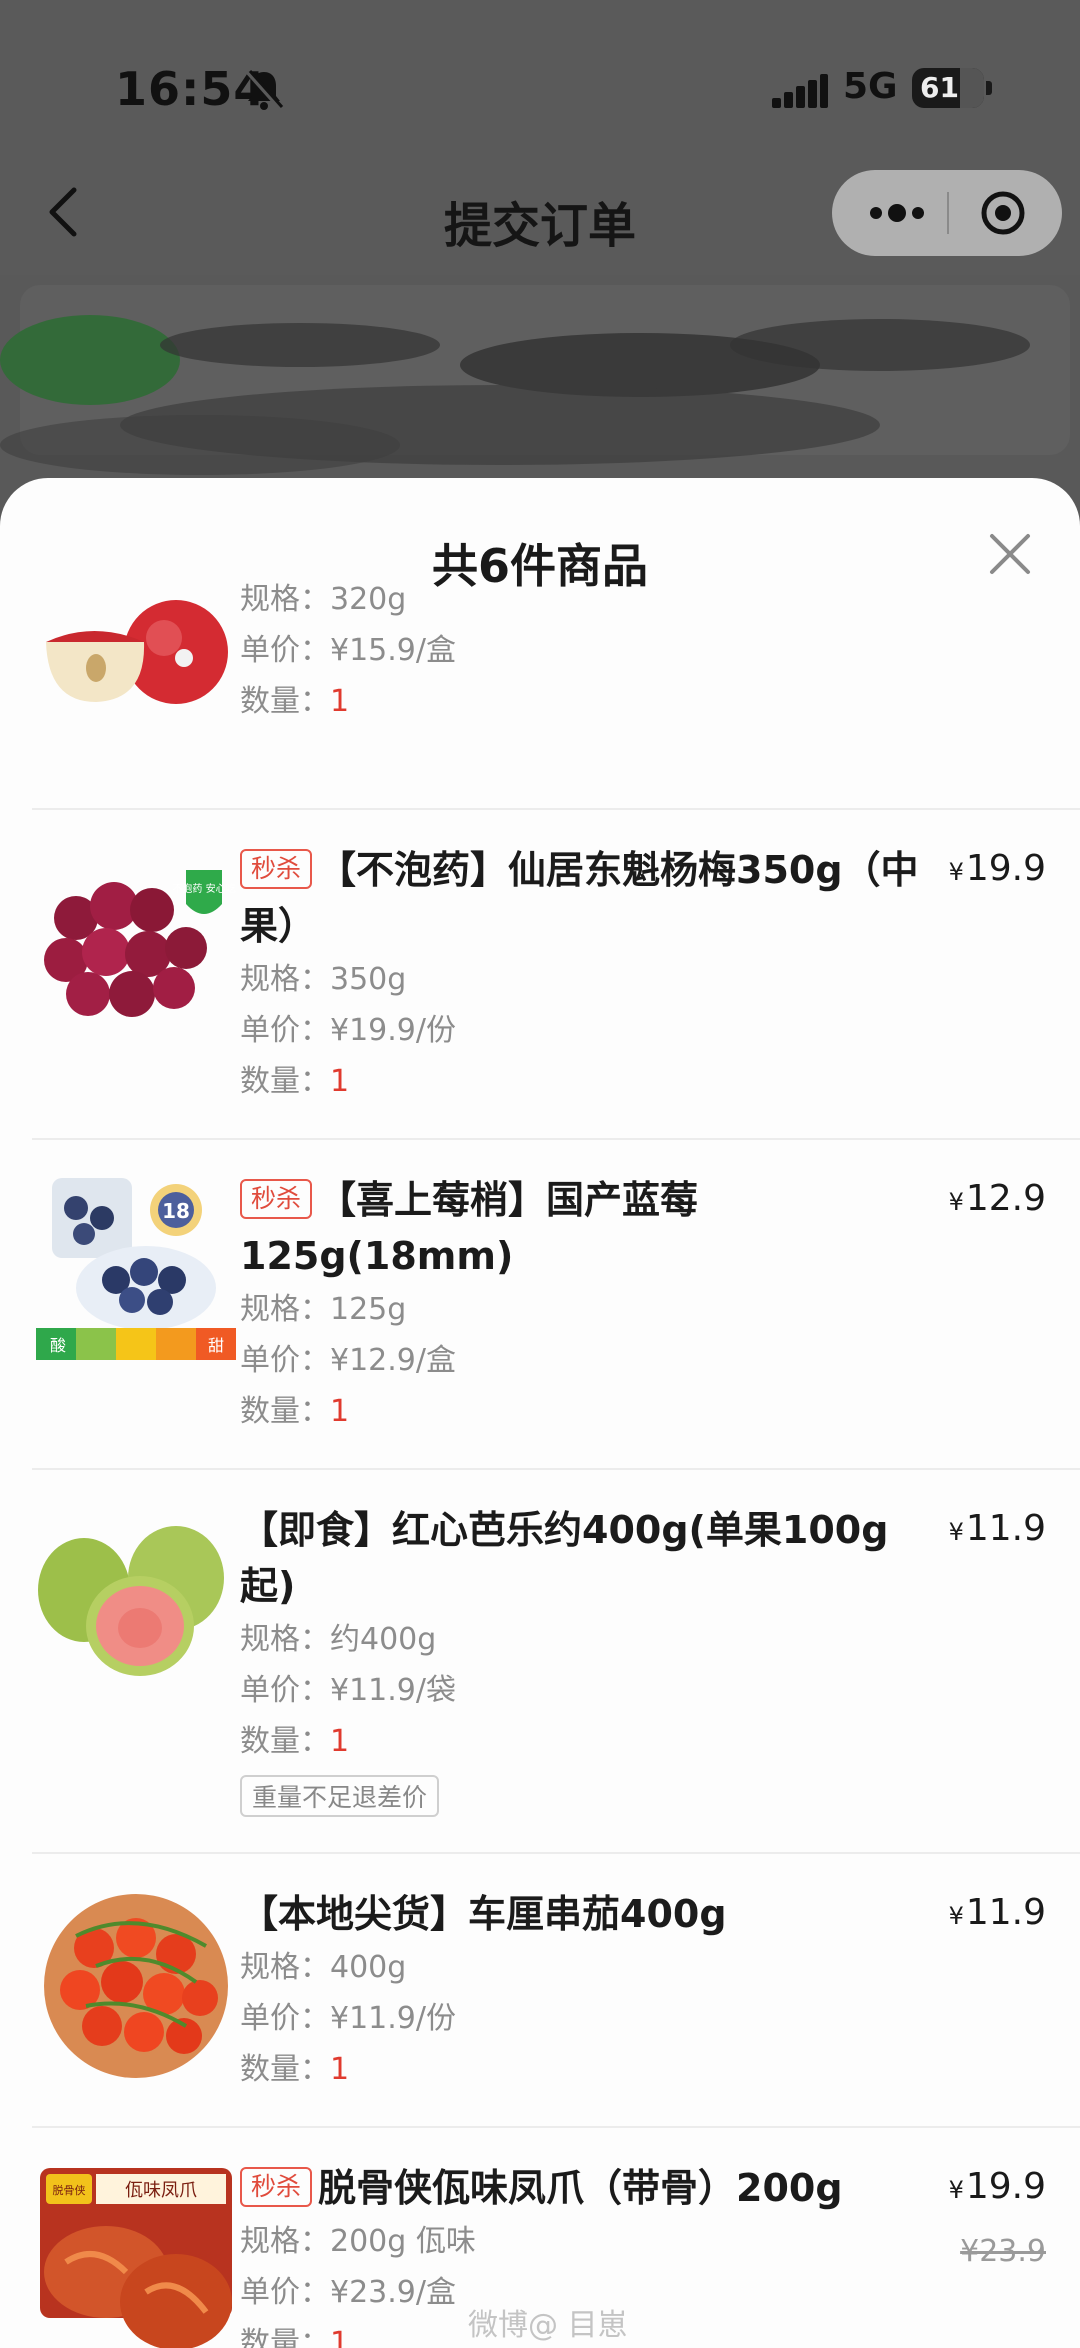 This screenshot has width=1080, height=2348. Describe the element at coordinates (176, 1211) in the screenshot. I see `blueberry-size-badge: 18` at that location.